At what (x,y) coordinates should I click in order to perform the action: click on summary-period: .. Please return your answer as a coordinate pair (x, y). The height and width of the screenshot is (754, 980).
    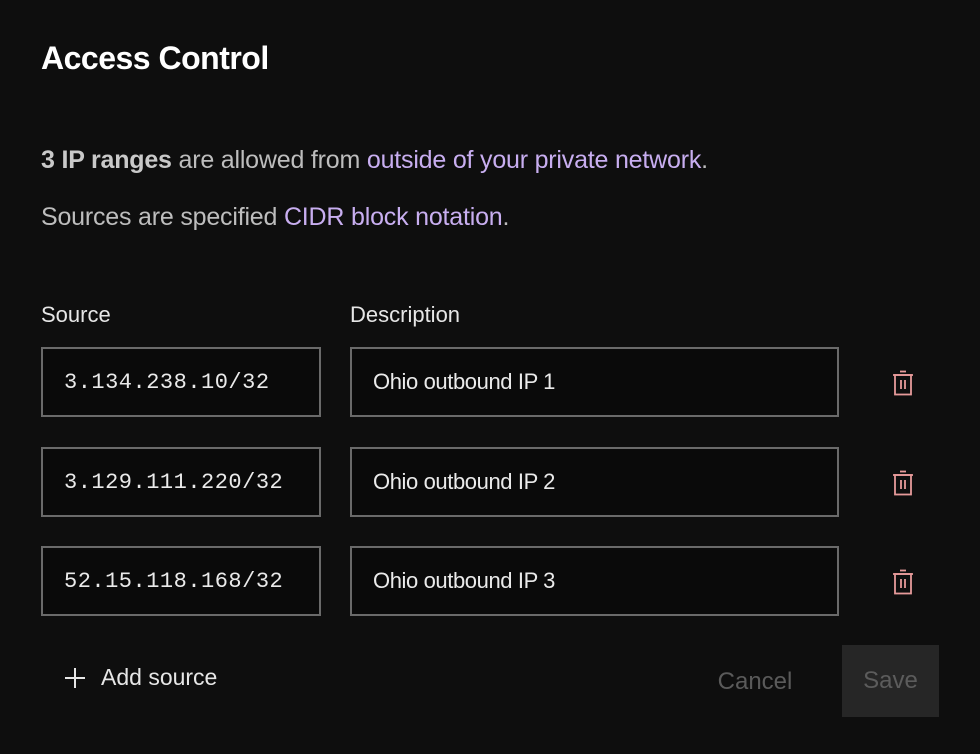
    Looking at the image, I should click on (704, 160).